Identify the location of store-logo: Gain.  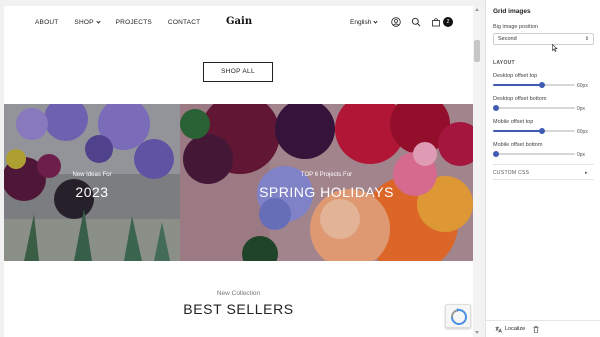
(239, 21).